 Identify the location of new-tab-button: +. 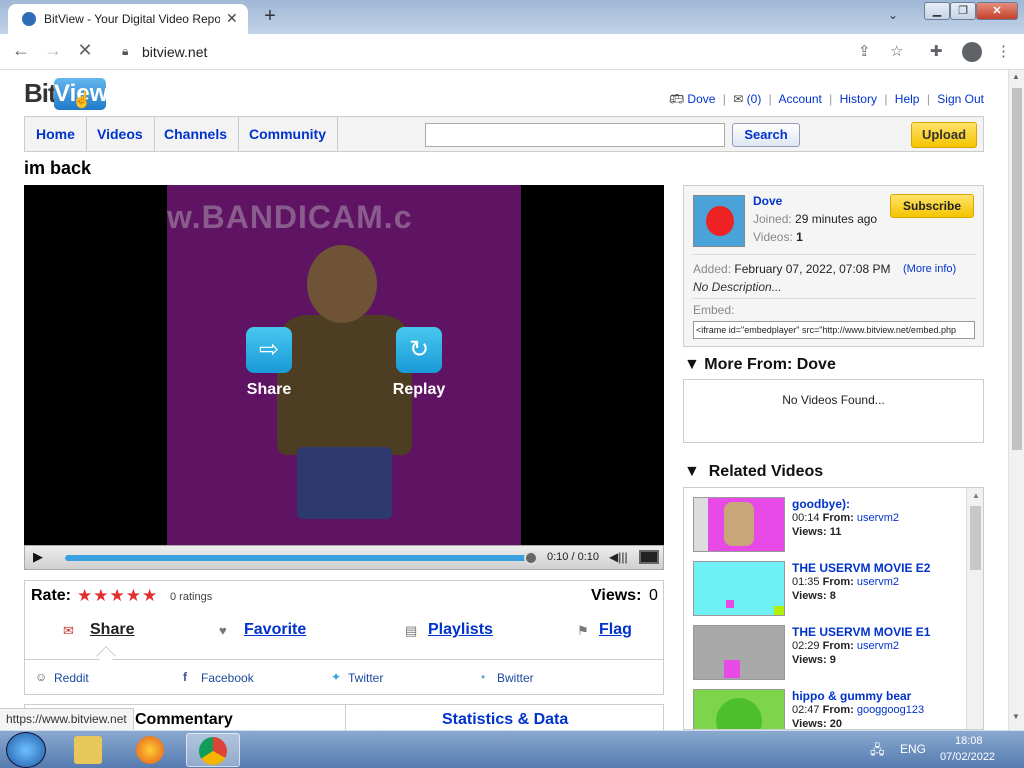
(270, 17).